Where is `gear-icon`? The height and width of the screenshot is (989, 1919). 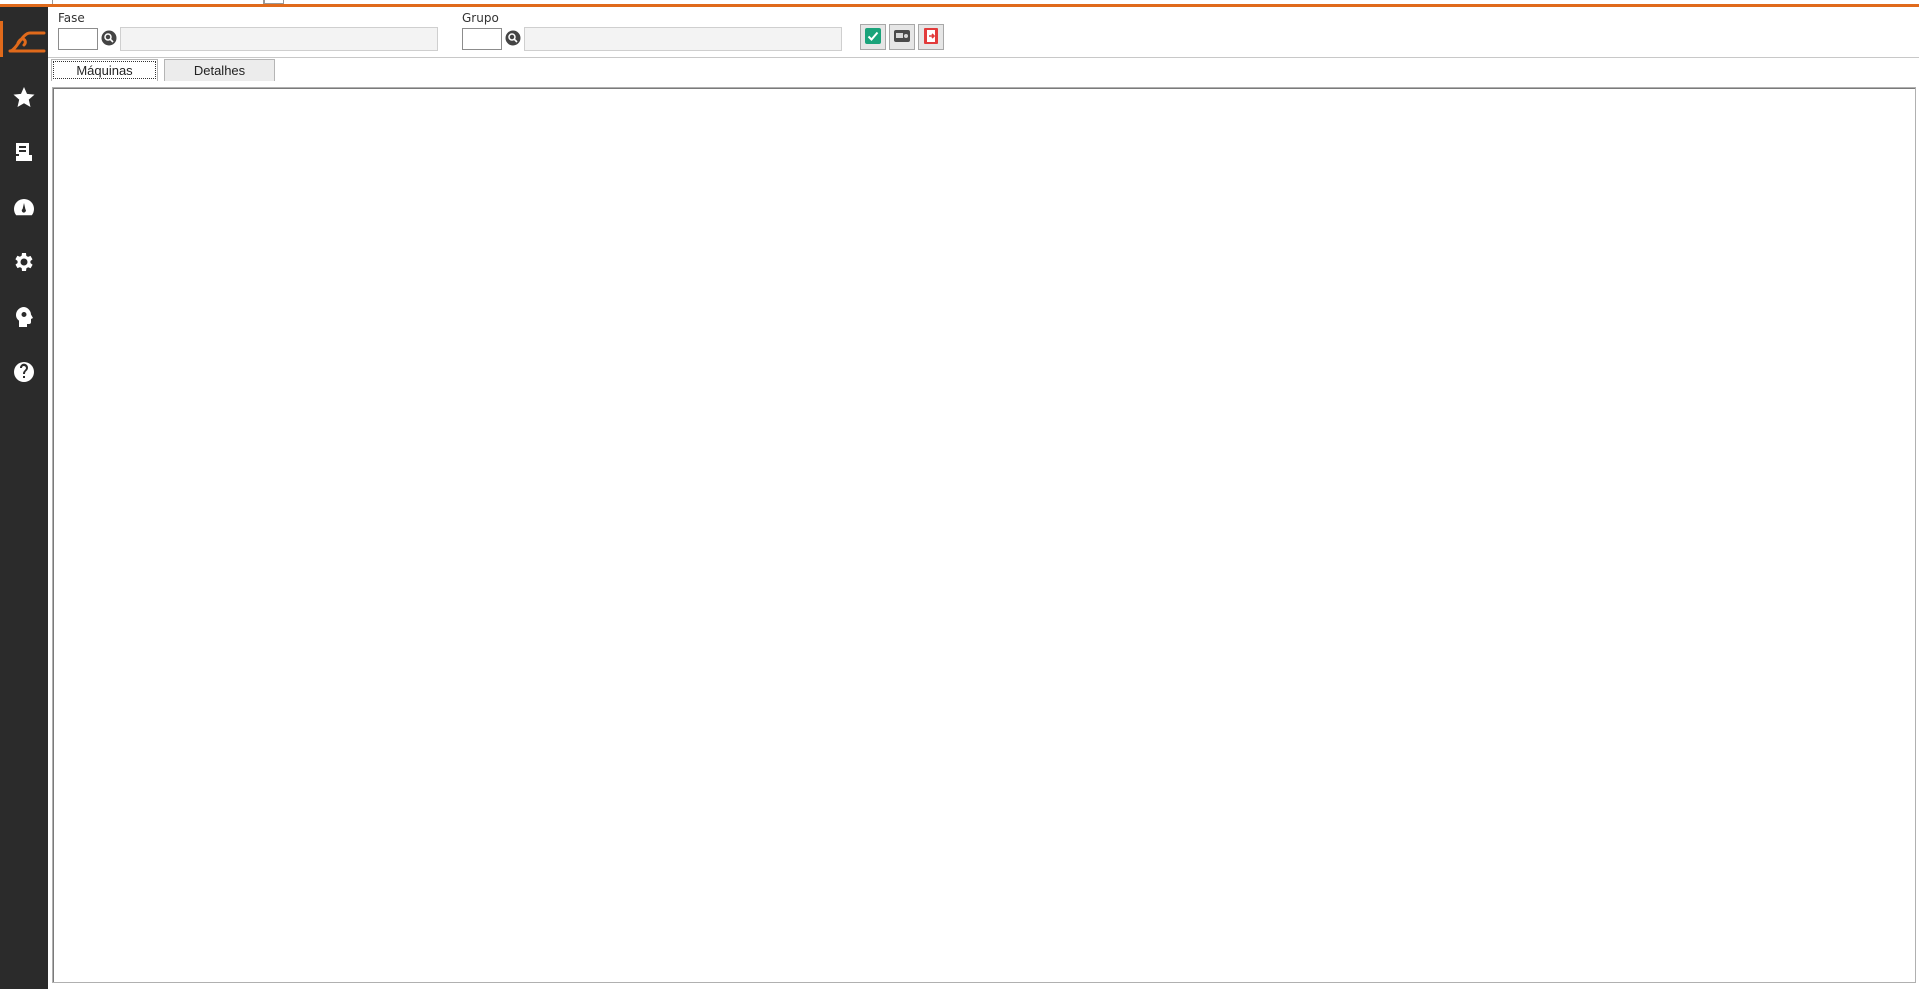 gear-icon is located at coordinates (24, 263).